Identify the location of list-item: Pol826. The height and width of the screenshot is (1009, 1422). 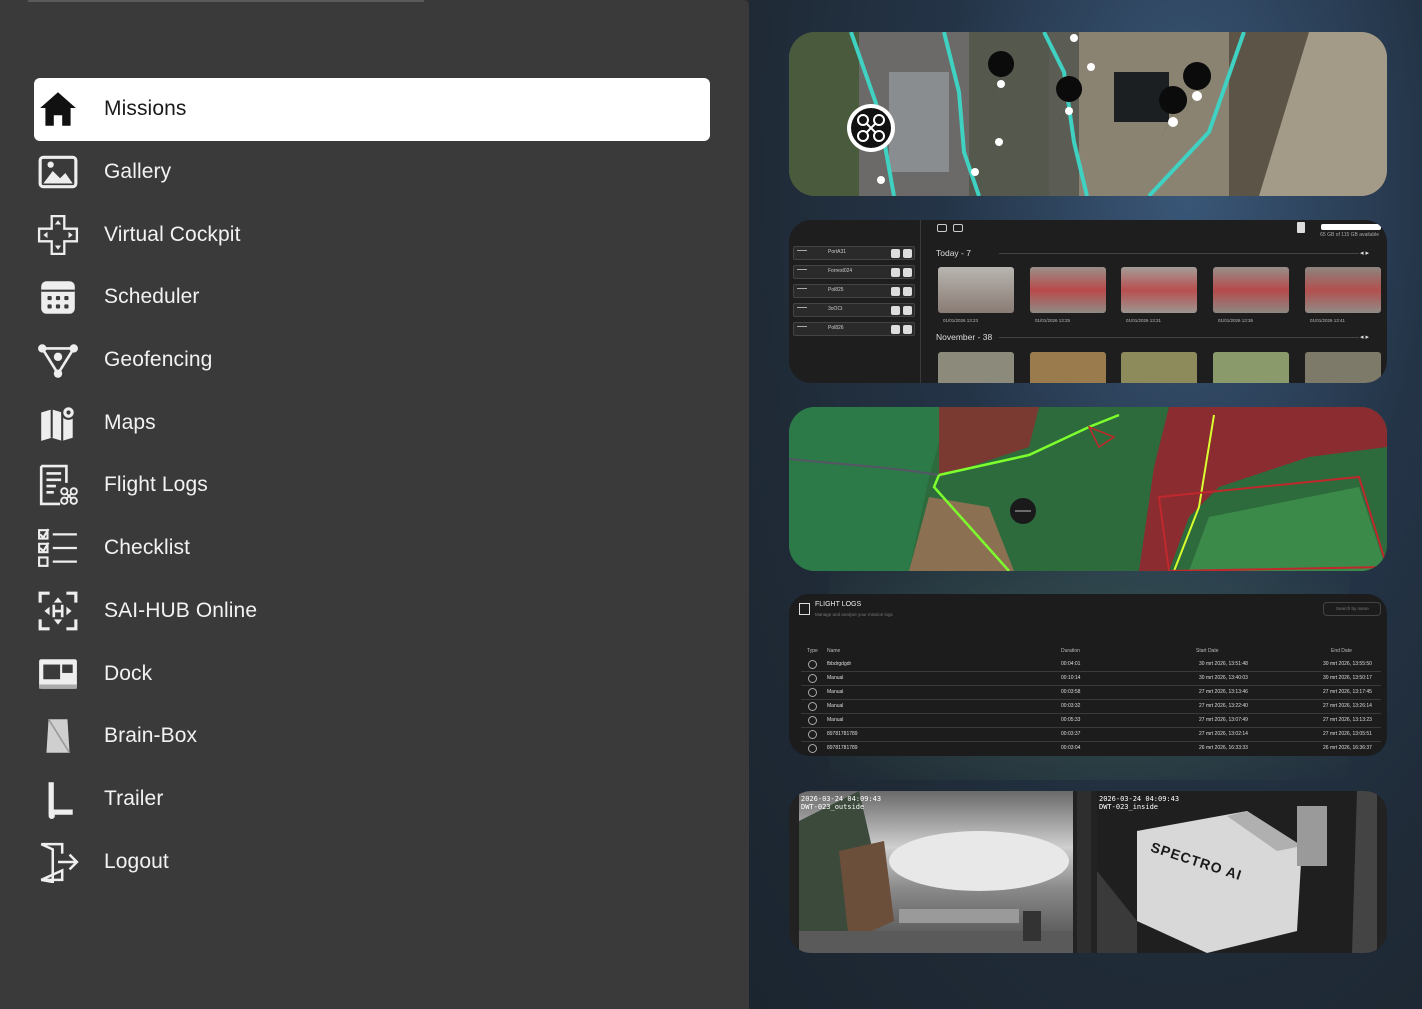
(854, 329).